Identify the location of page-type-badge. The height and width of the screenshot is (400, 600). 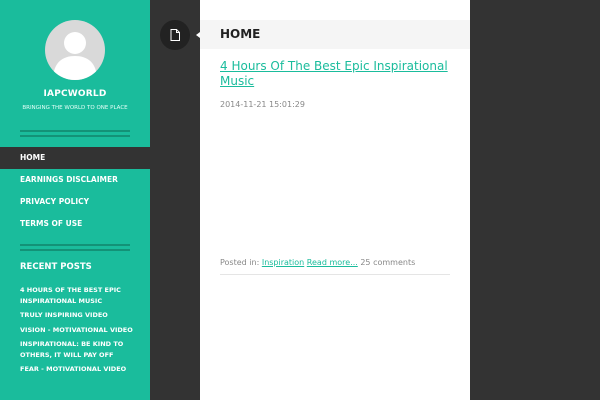
(175, 35).